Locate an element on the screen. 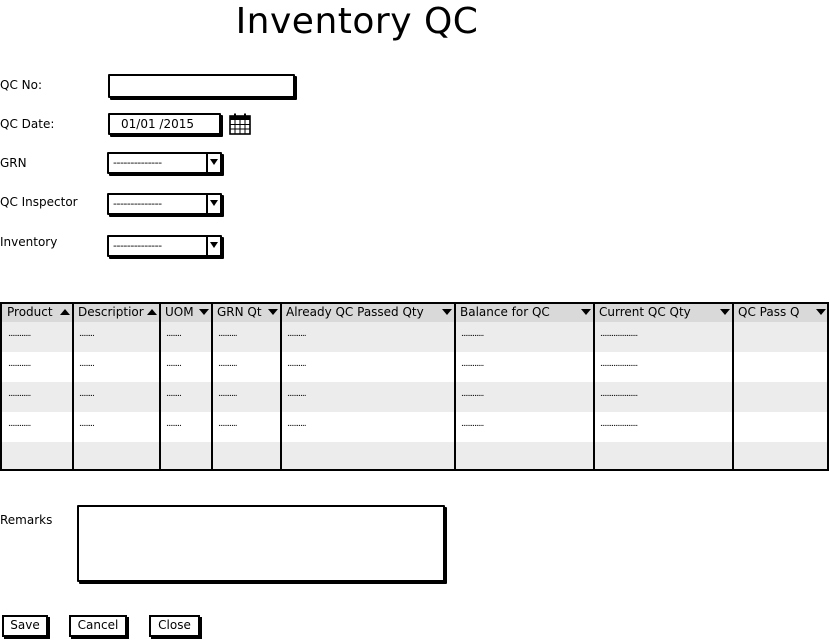  column-header: Product is located at coordinates (37, 313).